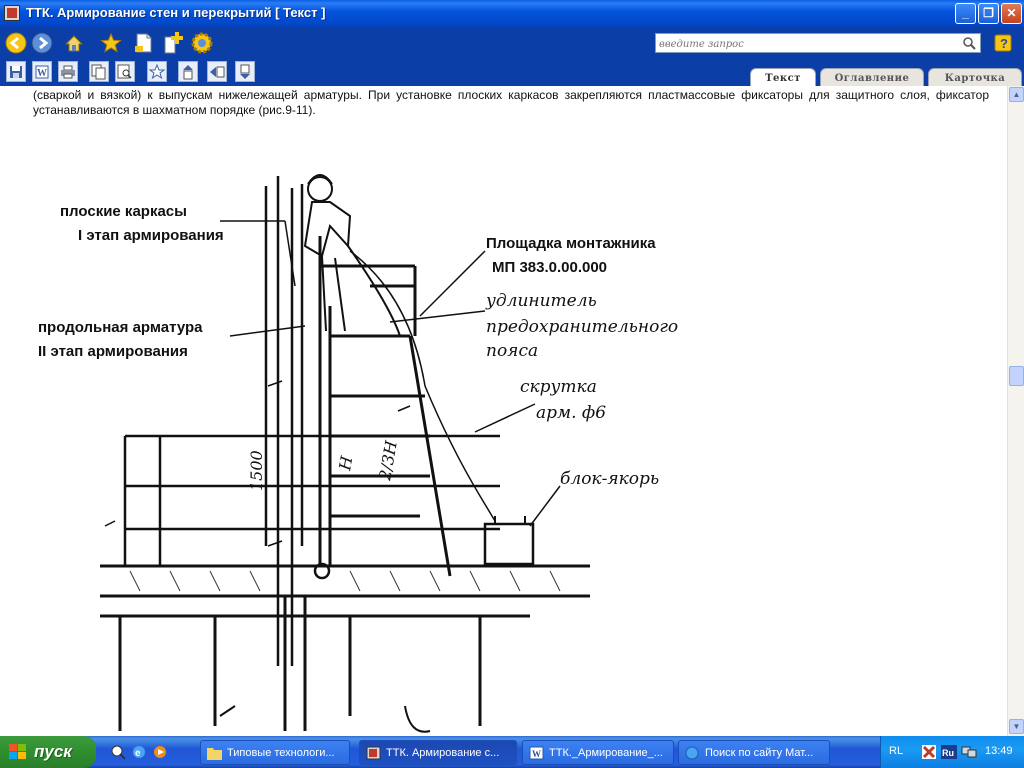 The width and height of the screenshot is (1024, 768). I want to click on leader-twist, so click(505, 418).